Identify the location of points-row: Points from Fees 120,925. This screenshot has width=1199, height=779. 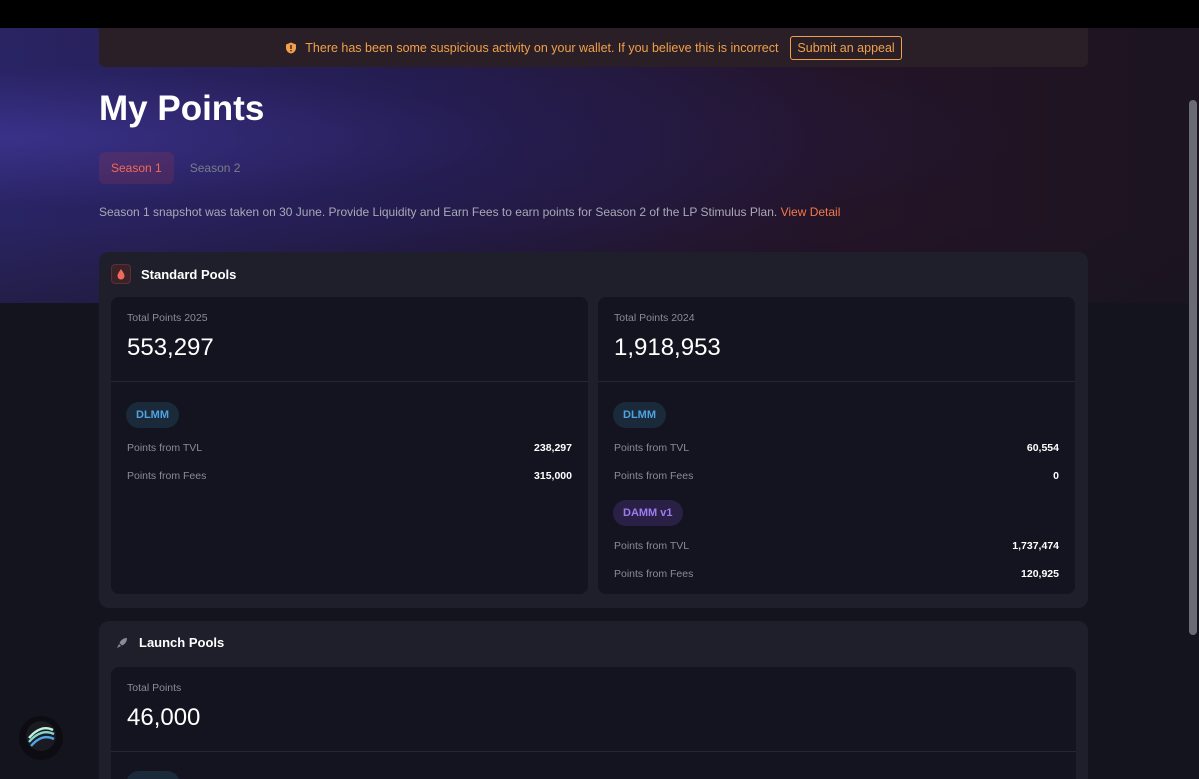
(836, 574).